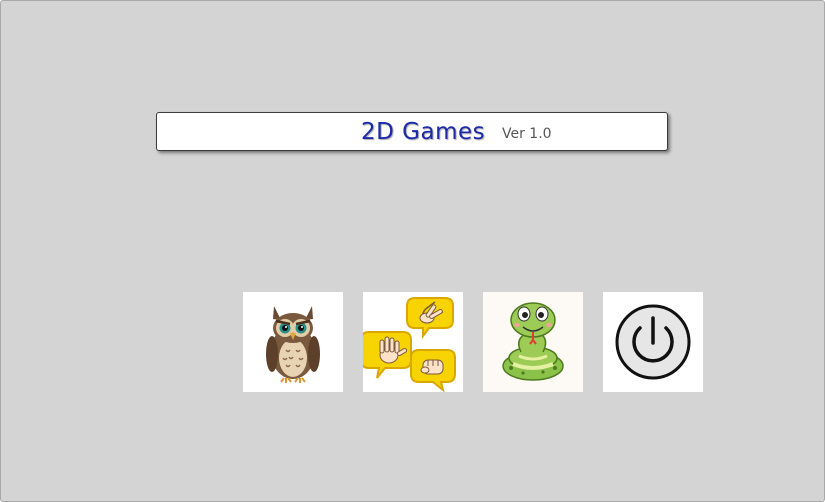  What do you see at coordinates (423, 132) in the screenshot?
I see `app-title: 2D Games` at bounding box center [423, 132].